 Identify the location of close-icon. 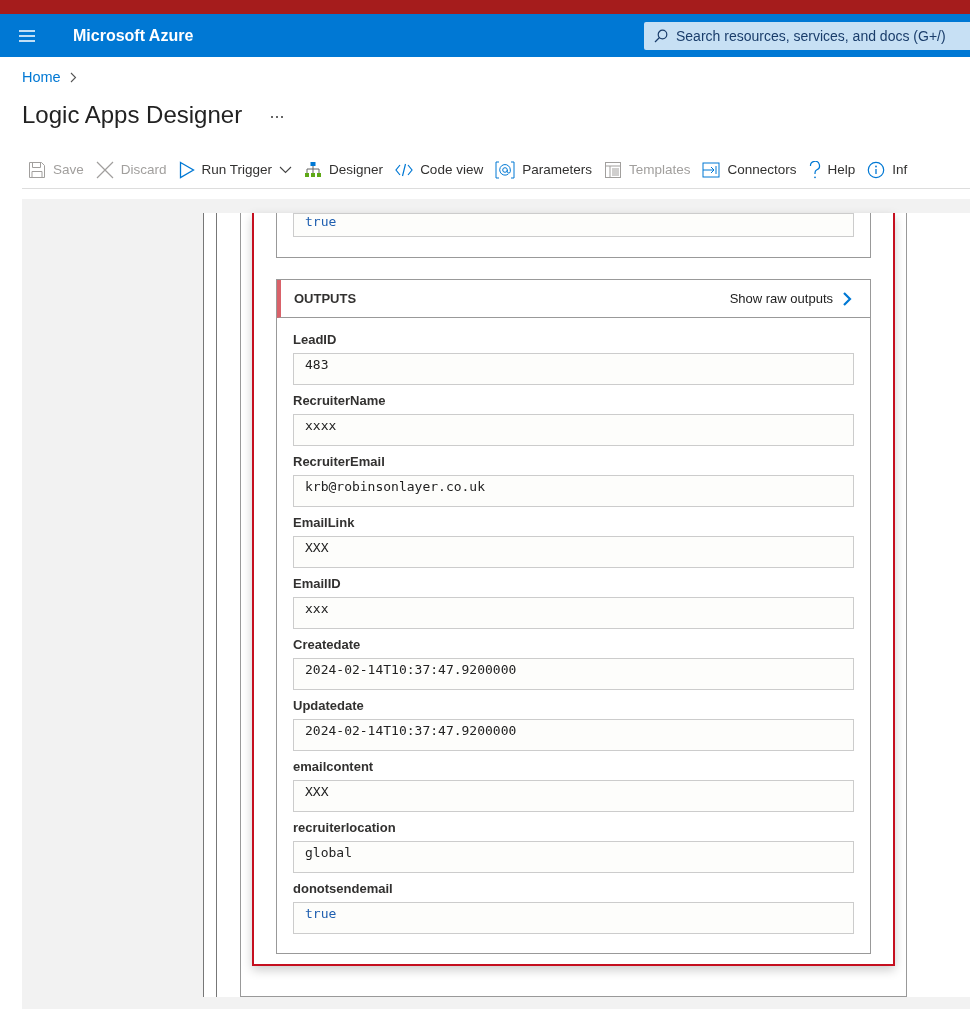
(104, 169).